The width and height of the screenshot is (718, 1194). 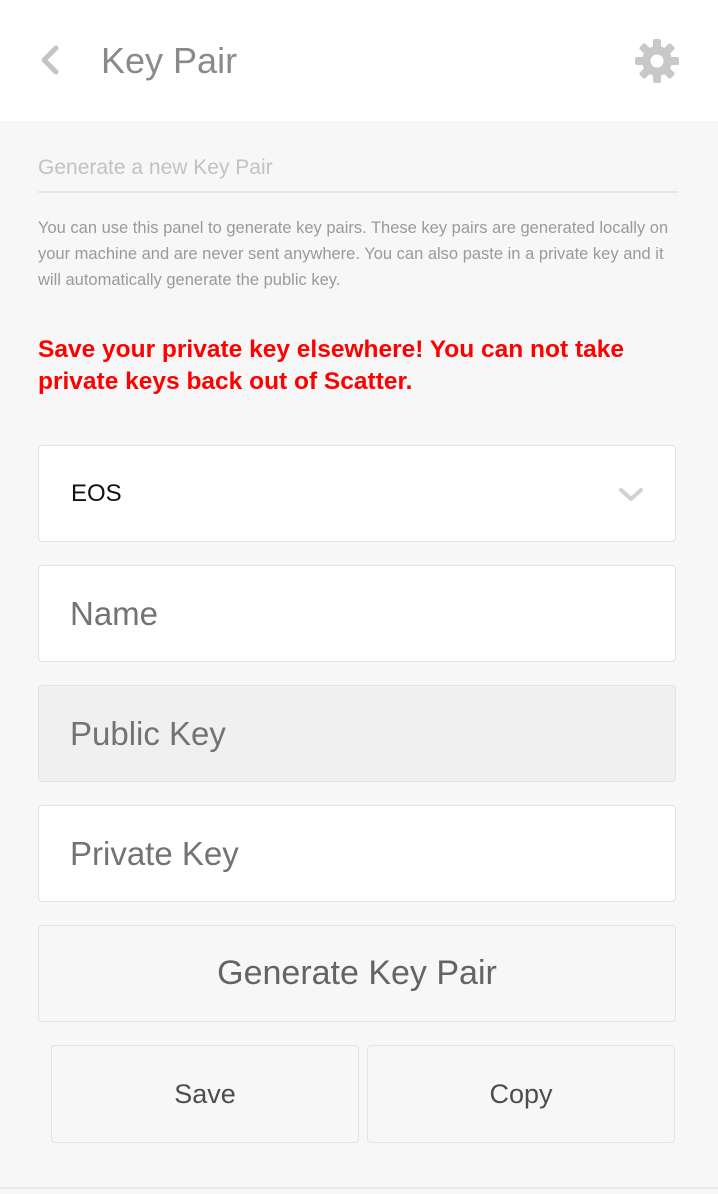 What do you see at coordinates (358, 192) in the screenshot?
I see `section-divider` at bounding box center [358, 192].